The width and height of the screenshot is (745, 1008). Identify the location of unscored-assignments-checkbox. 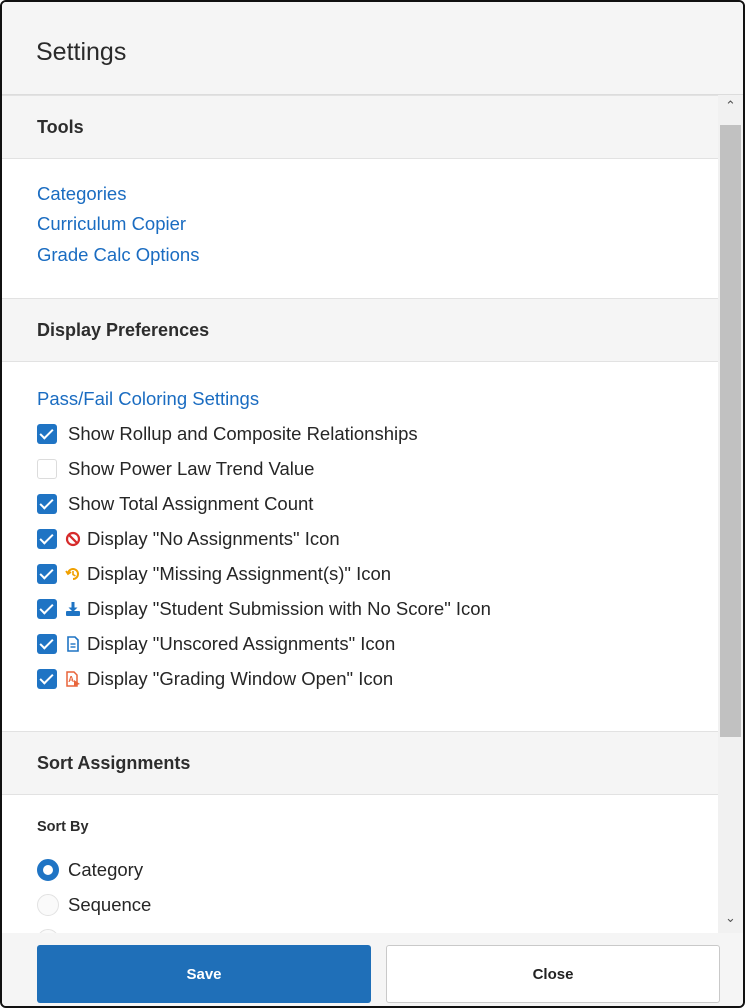
(47, 644).